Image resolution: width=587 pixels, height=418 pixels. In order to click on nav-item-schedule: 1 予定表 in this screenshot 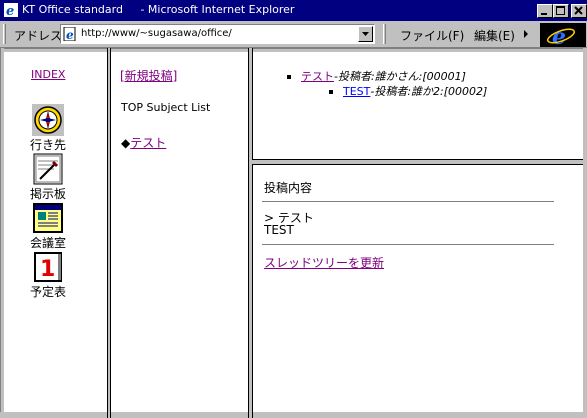, I will do `click(48, 275)`.